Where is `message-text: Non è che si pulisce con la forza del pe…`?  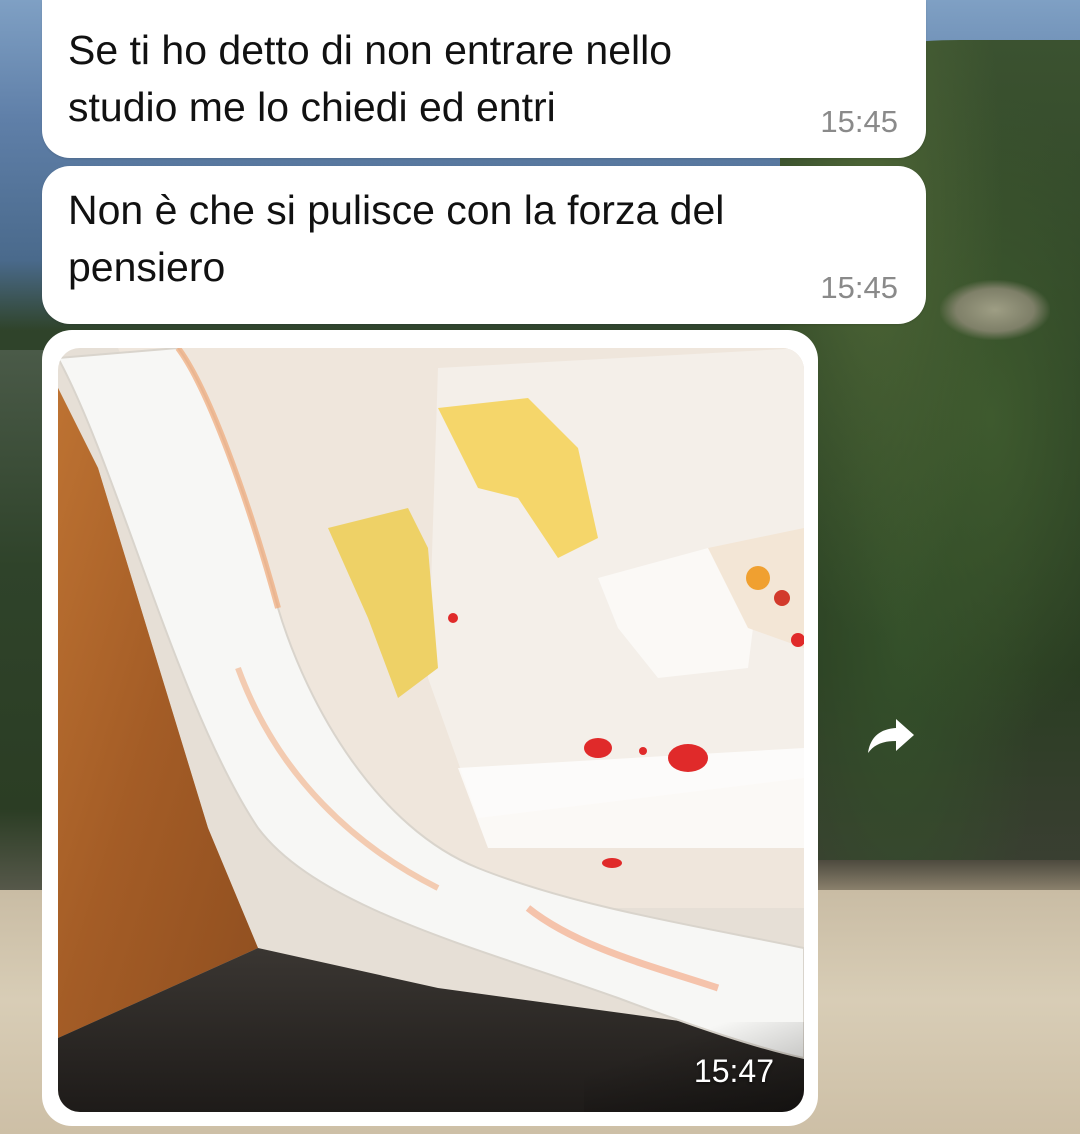
message-text: Non è che si pulisce con la forza del pe… is located at coordinates (396, 238).